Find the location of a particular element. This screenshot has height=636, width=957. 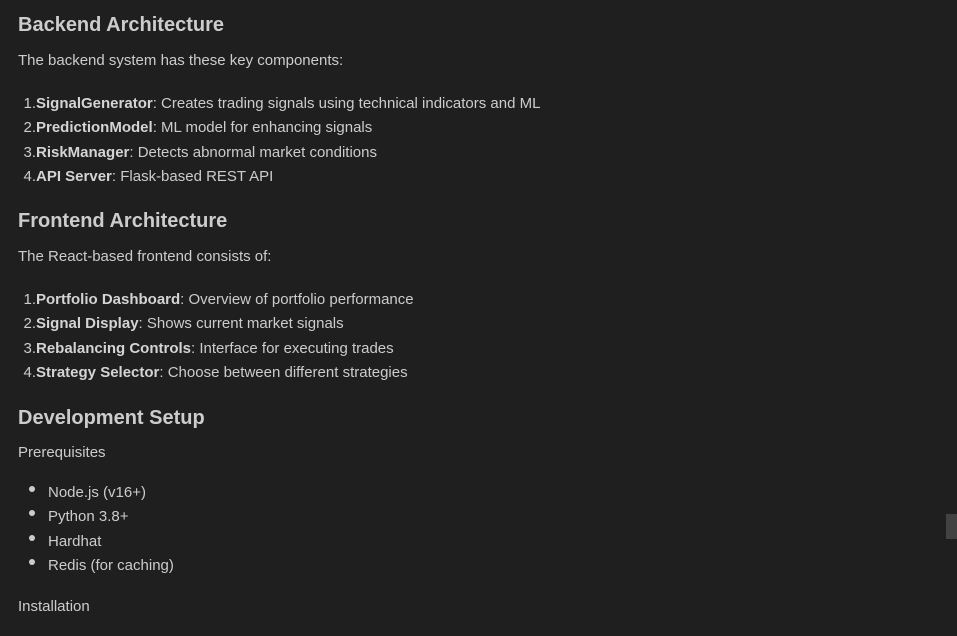

list-item: Hardhat is located at coordinates (65, 541).